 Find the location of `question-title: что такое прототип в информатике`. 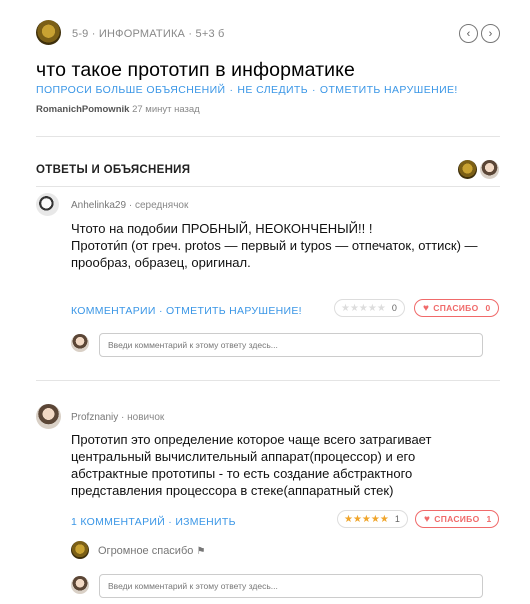

question-title: что такое прототип в информатике is located at coordinates (195, 70).